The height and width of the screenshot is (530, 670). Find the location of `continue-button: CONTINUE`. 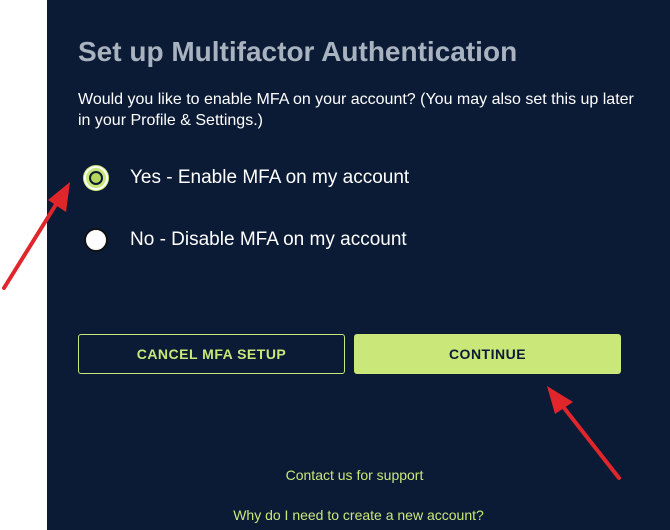

continue-button: CONTINUE is located at coordinates (487, 354).